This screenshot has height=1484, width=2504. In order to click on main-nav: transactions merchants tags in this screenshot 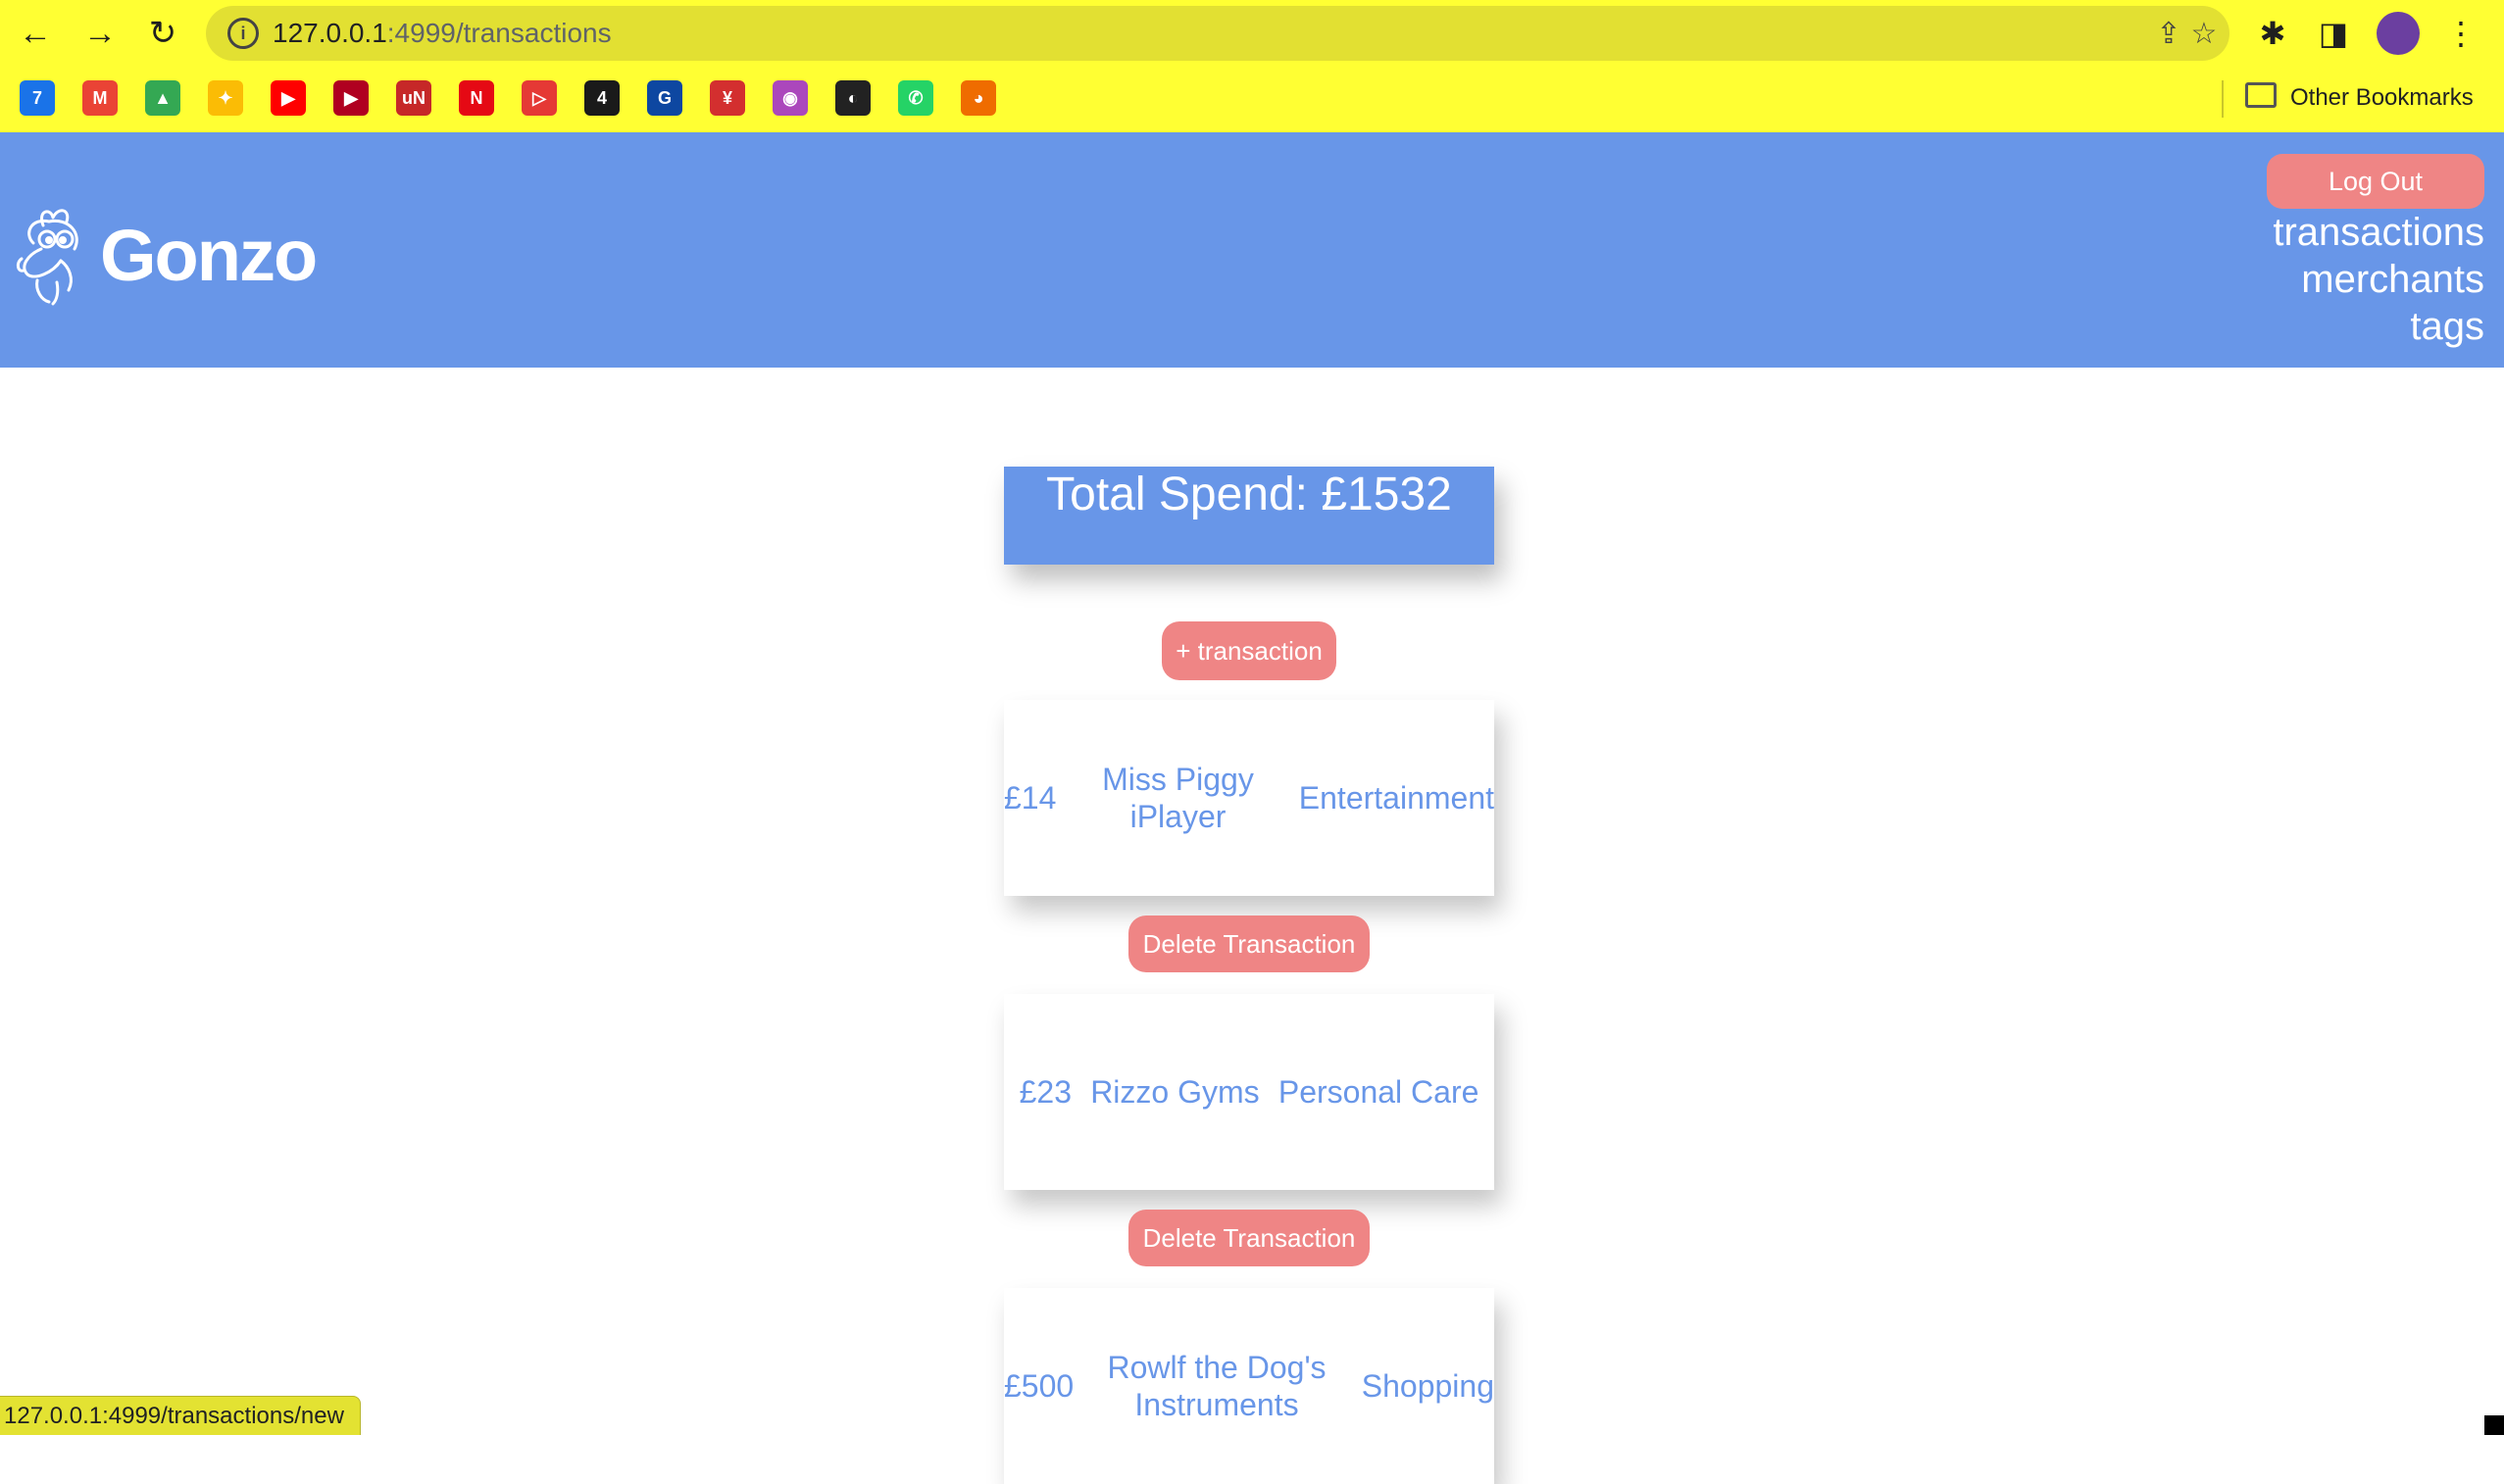, I will do `click(2378, 279)`.